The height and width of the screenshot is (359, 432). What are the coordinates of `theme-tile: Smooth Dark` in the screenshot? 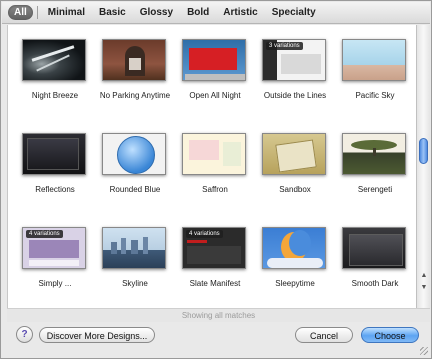 It's located at (376, 258).